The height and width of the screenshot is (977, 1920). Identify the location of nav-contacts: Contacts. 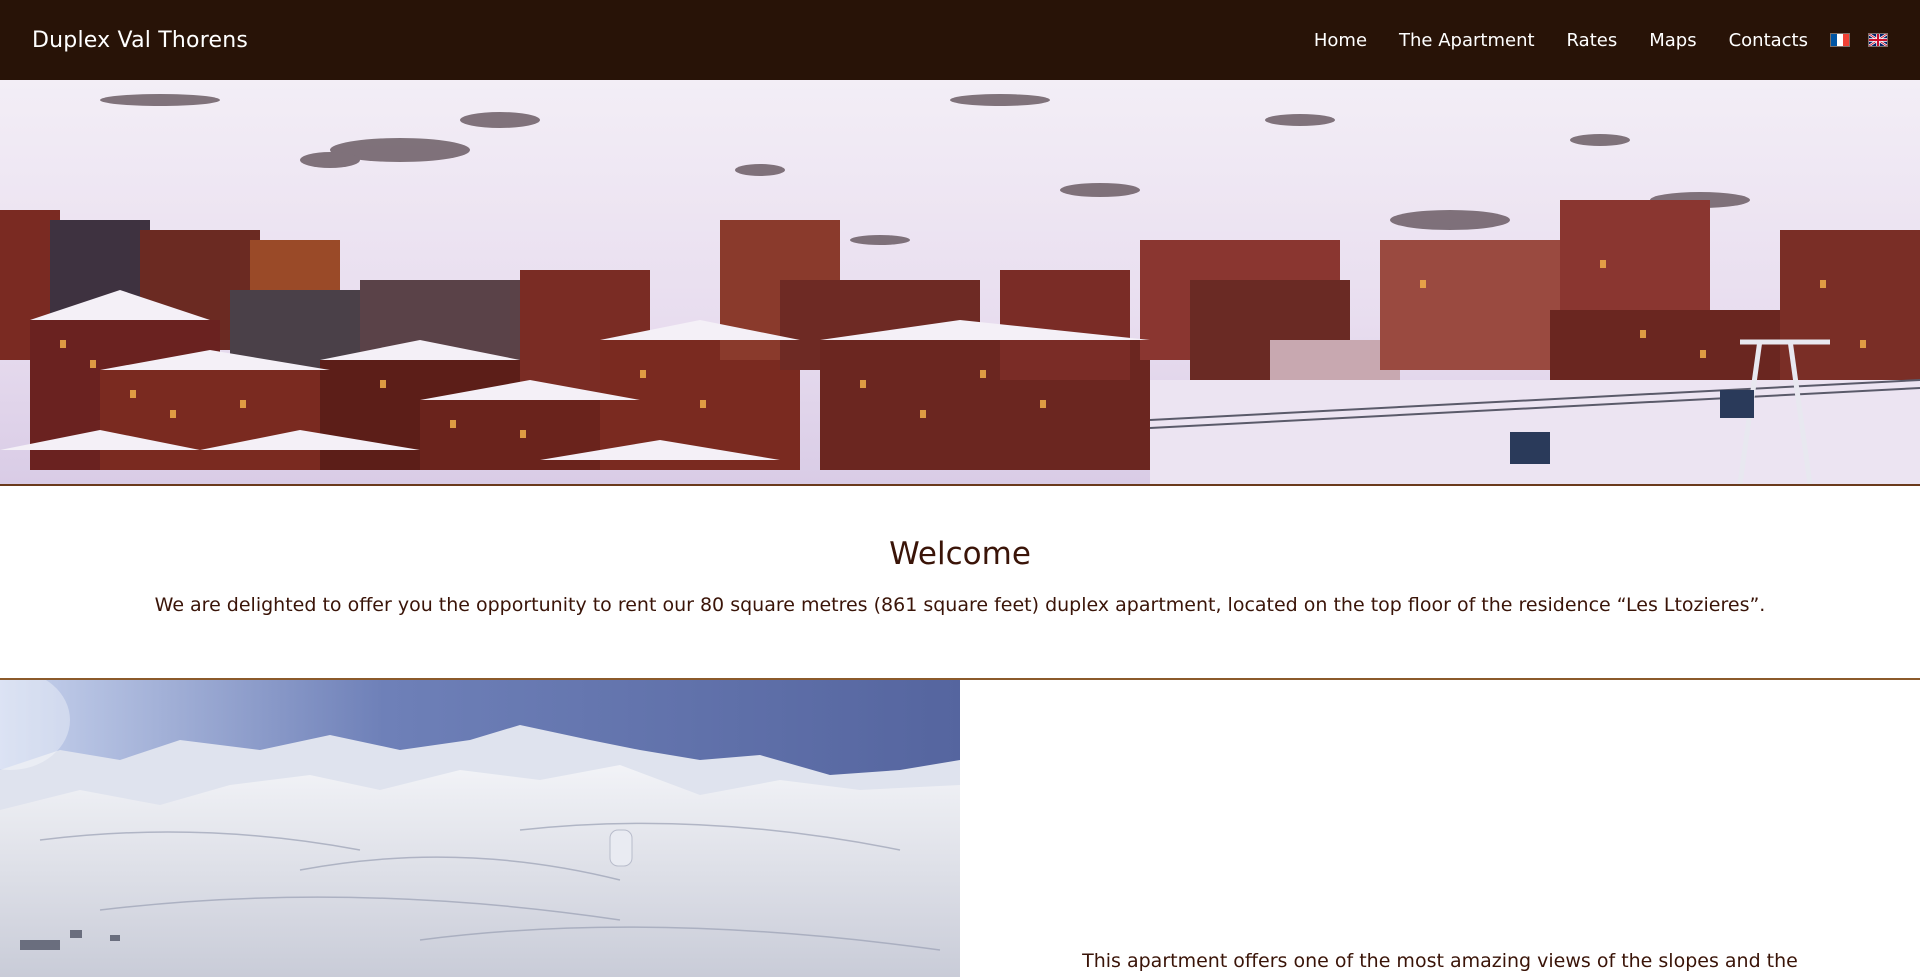
(1768, 40).